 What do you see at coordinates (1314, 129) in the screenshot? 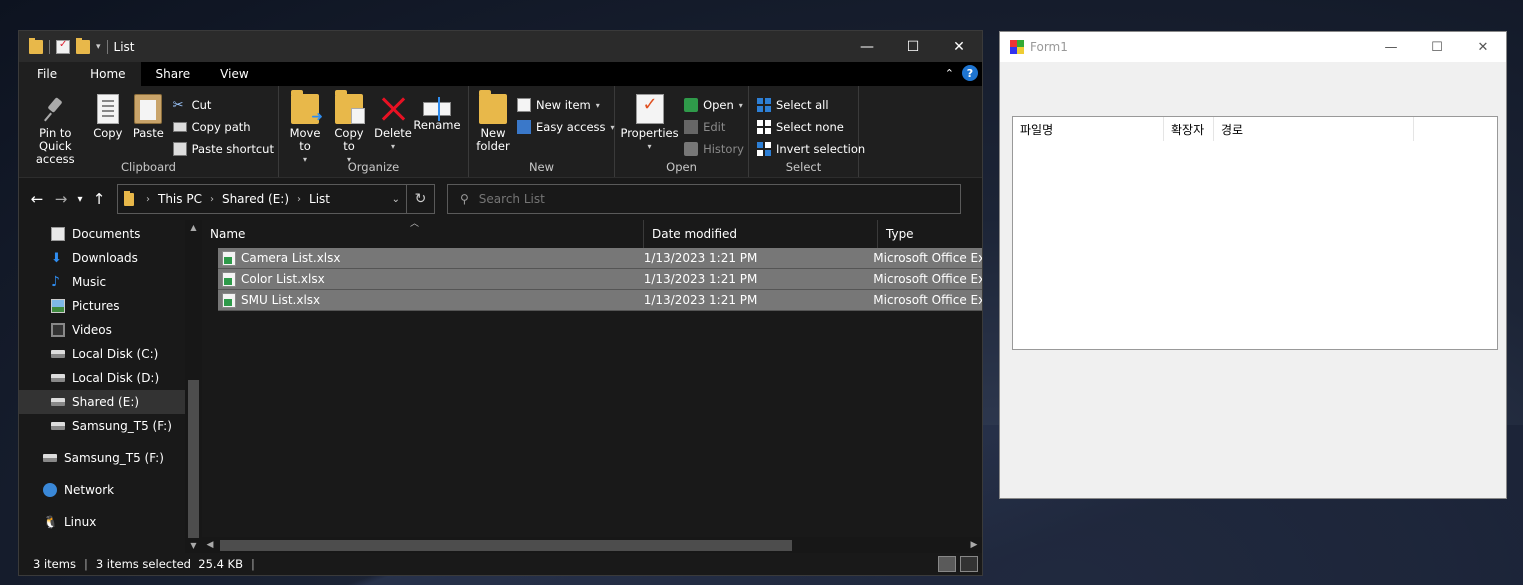
I see `column-path: 경로` at bounding box center [1314, 129].